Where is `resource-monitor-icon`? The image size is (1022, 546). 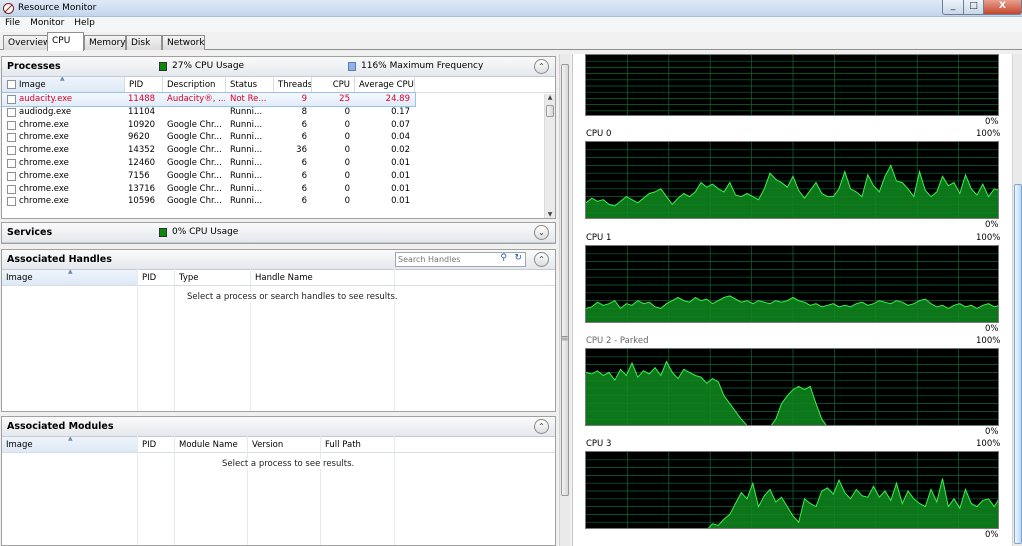 resource-monitor-icon is located at coordinates (8, 8).